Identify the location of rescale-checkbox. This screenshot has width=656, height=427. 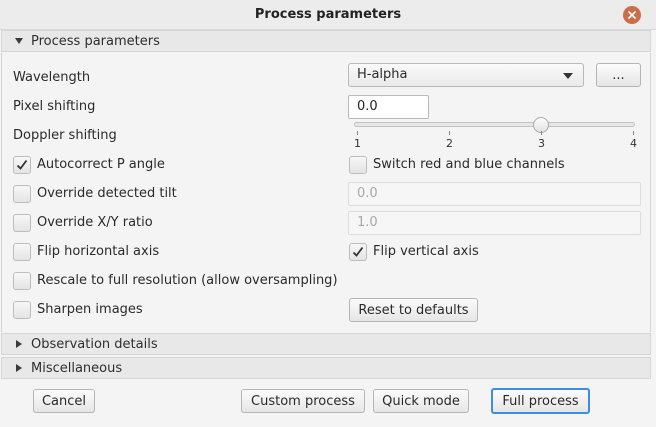
(22, 281).